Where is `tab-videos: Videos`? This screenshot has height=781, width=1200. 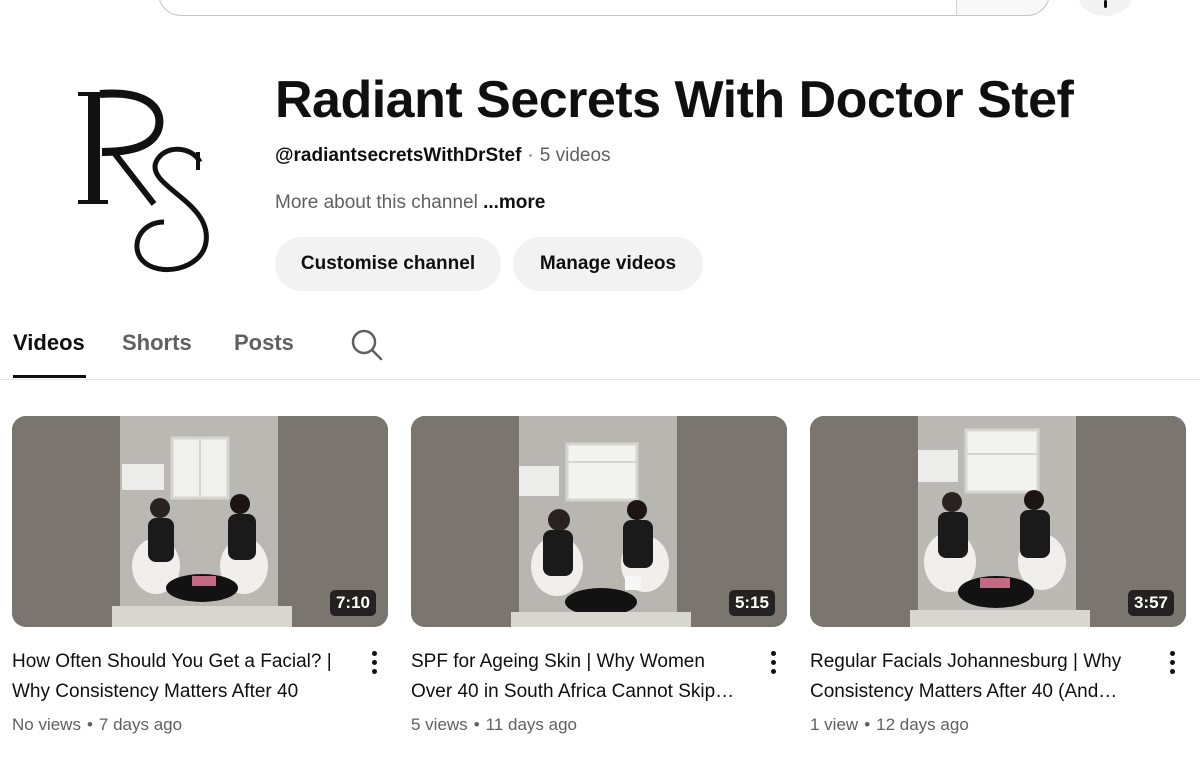 tab-videos: Videos is located at coordinates (49, 343).